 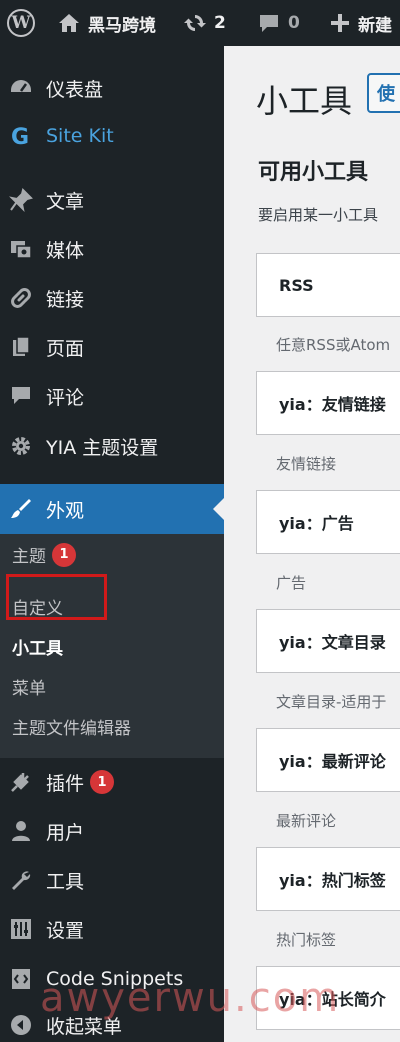 What do you see at coordinates (383, 93) in the screenshot?
I see `manage-button: 使` at bounding box center [383, 93].